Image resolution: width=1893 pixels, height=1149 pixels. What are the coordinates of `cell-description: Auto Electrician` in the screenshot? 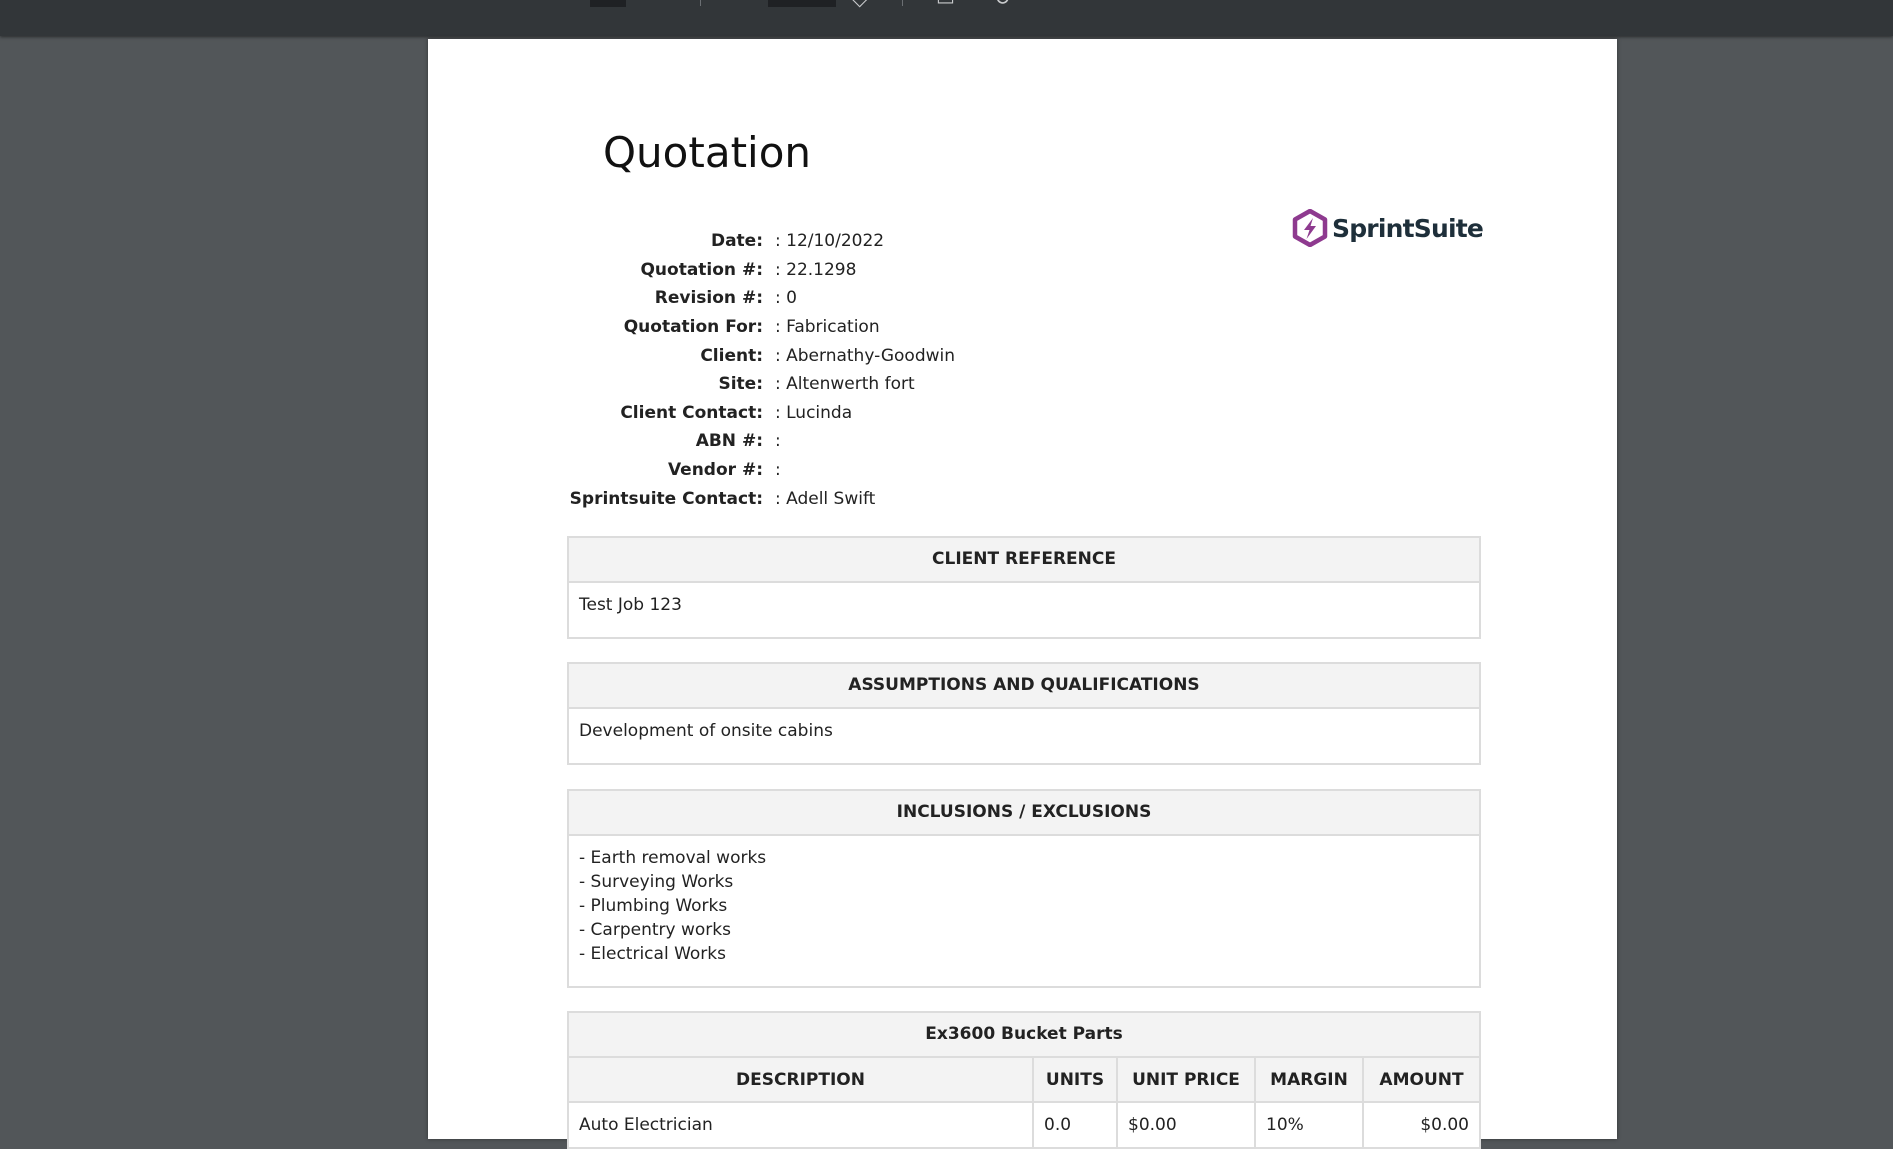 It's located at (801, 1124).